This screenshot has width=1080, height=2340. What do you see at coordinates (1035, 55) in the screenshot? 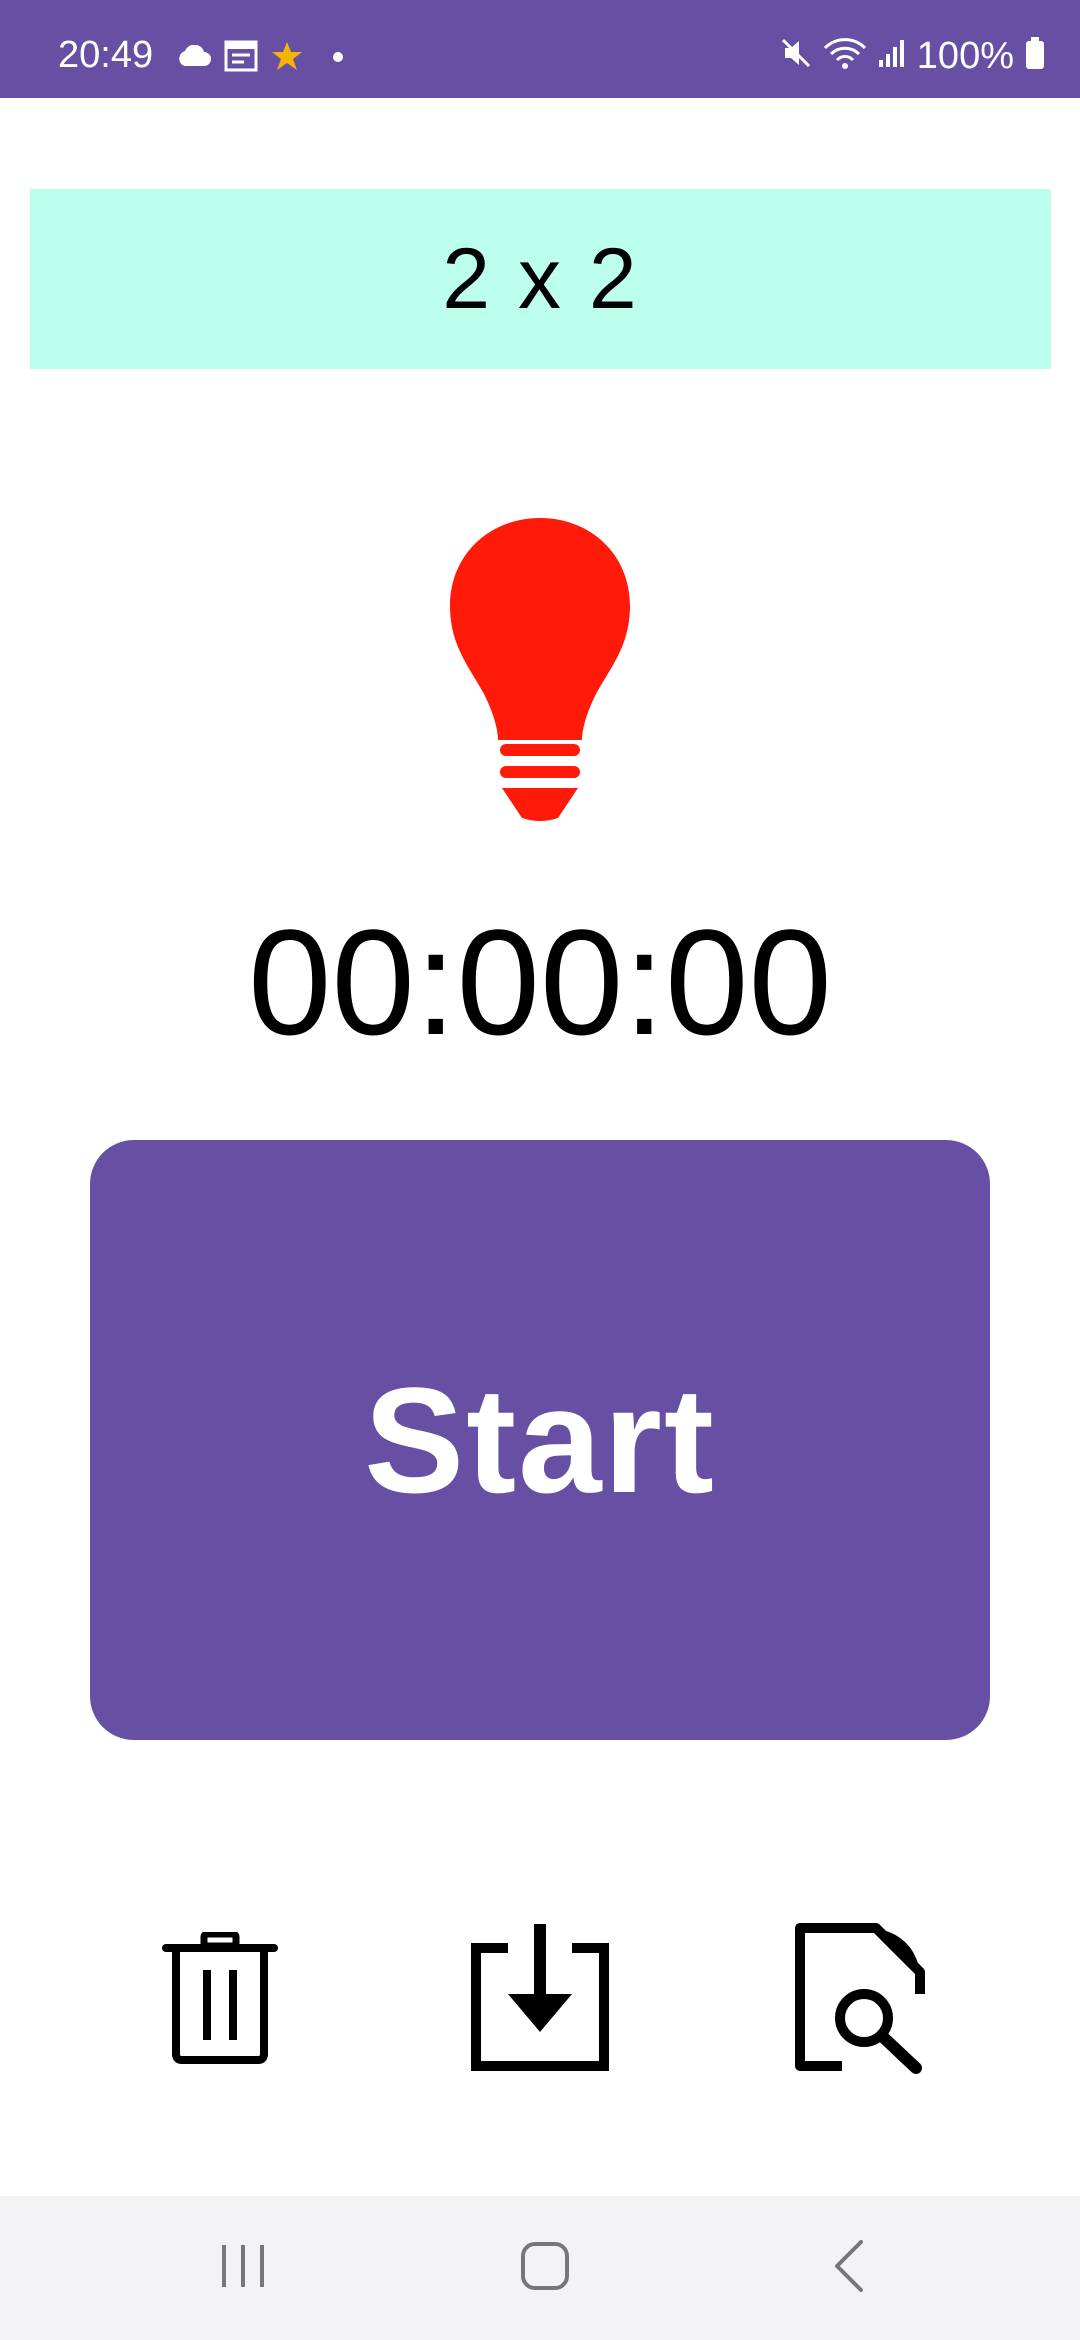
I see `battery-icon` at bounding box center [1035, 55].